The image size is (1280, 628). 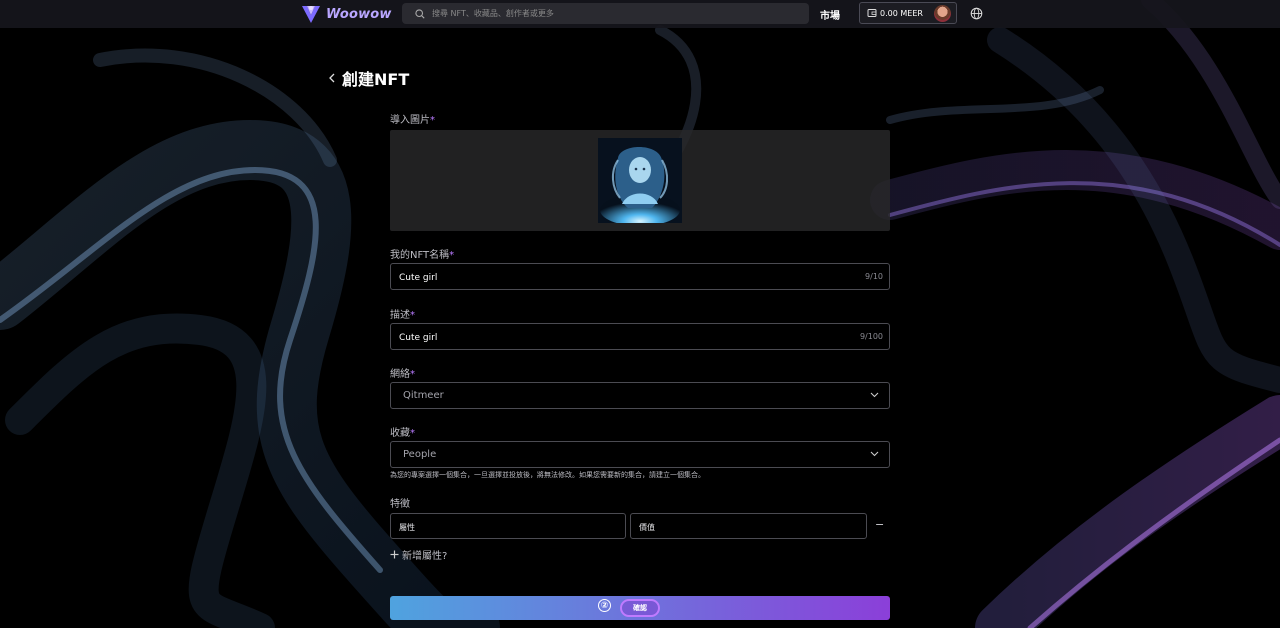 I want to click on image-upload-area, so click(x=640, y=180).